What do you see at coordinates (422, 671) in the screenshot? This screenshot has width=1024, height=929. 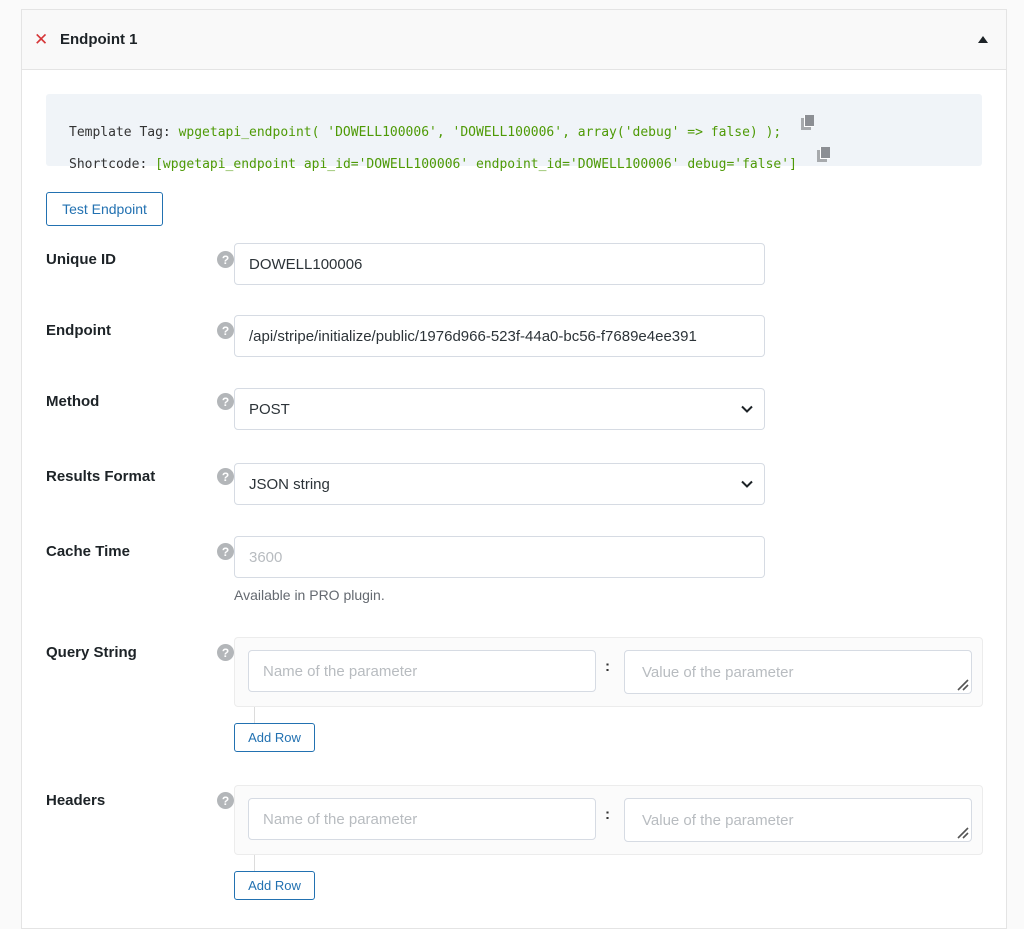 I see `query-param-name-input: Name of the parameter` at bounding box center [422, 671].